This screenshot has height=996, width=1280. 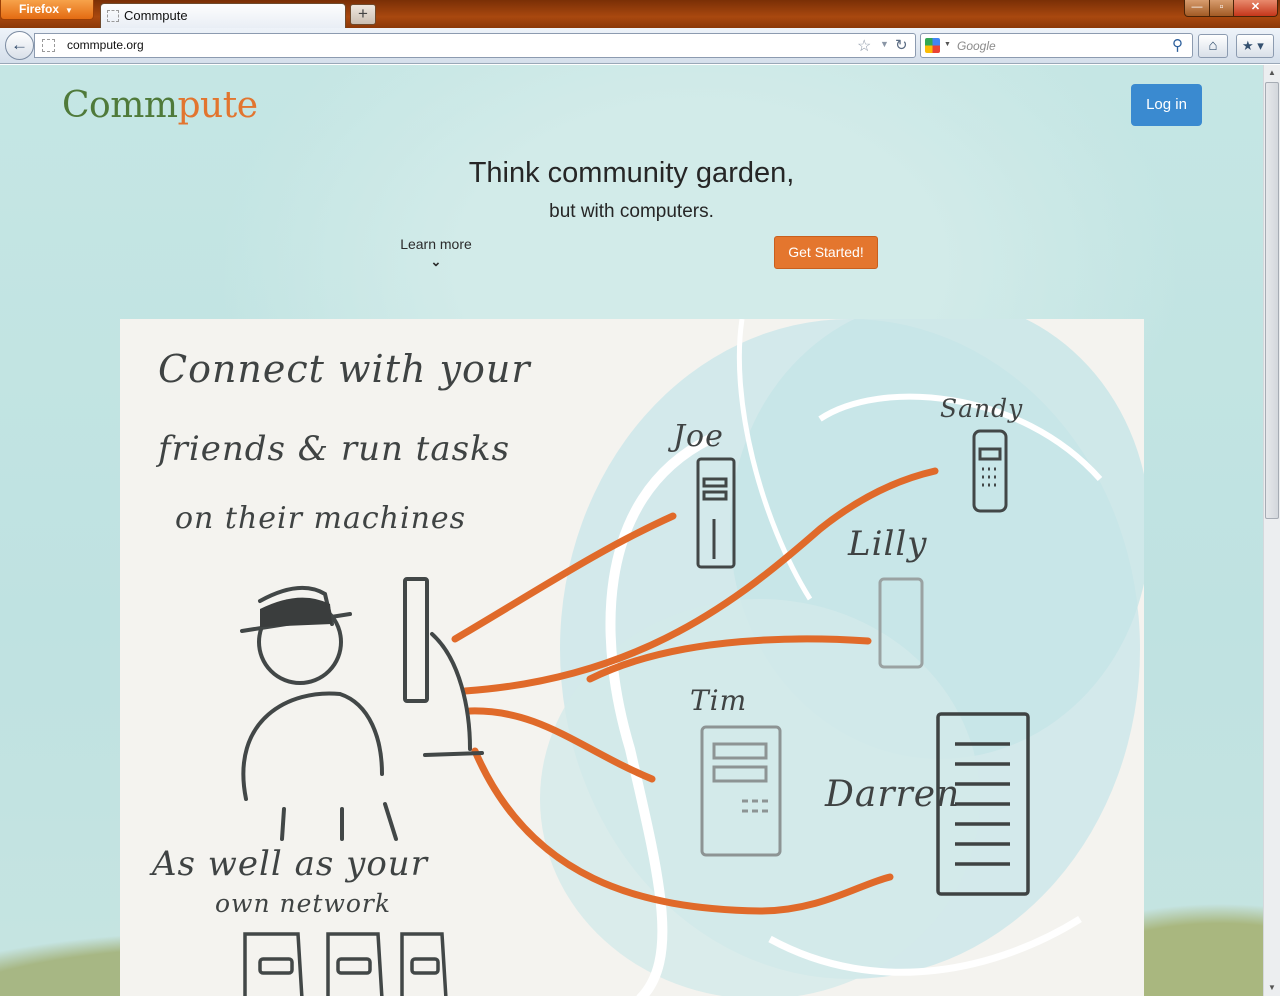 What do you see at coordinates (39, 9) in the screenshot?
I see `firefox-menu-label: Firefox` at bounding box center [39, 9].